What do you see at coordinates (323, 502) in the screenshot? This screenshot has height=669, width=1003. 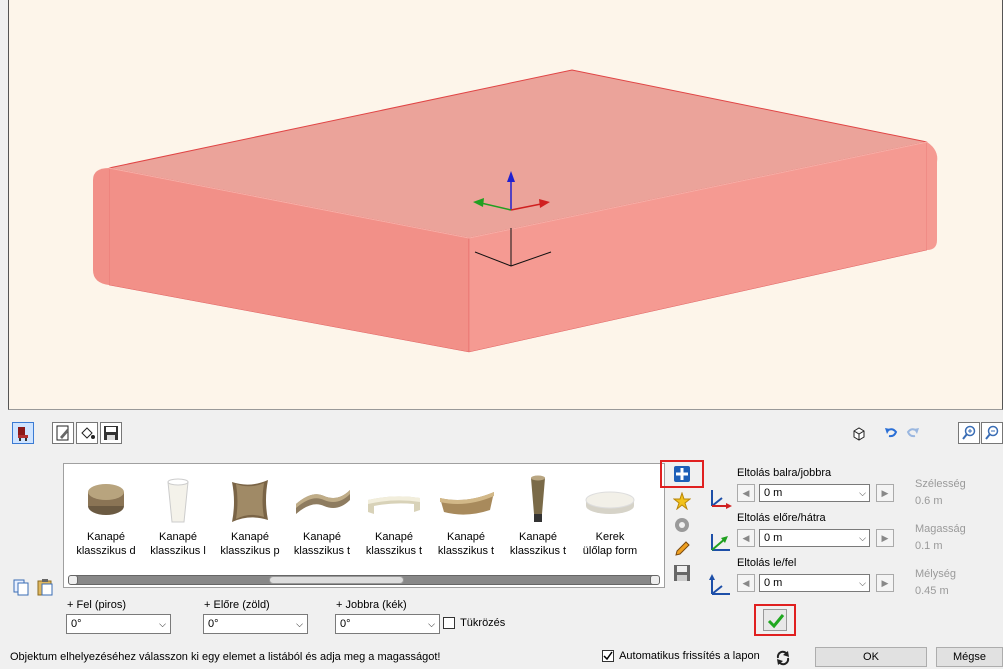 I see `backrest-thumbnail` at bounding box center [323, 502].